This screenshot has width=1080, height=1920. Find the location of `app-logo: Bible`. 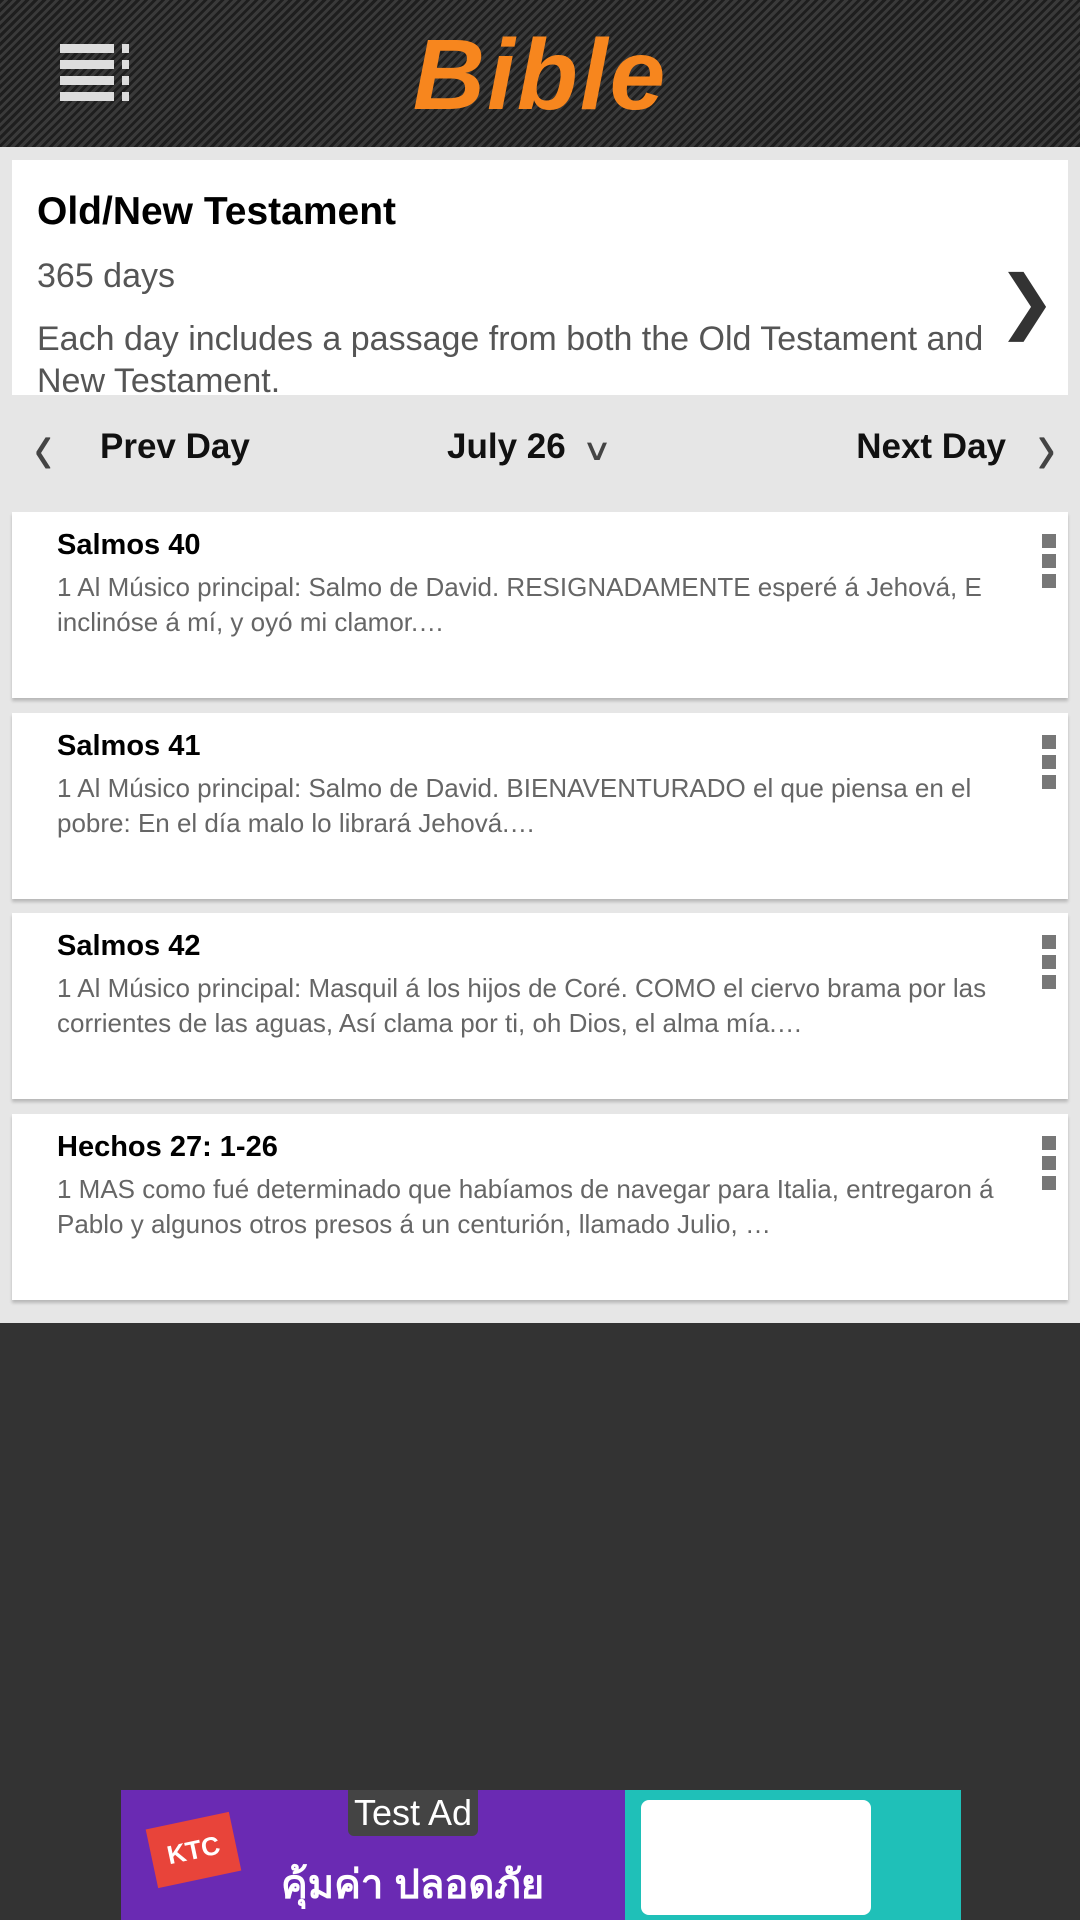

app-logo: Bible is located at coordinates (540, 75).